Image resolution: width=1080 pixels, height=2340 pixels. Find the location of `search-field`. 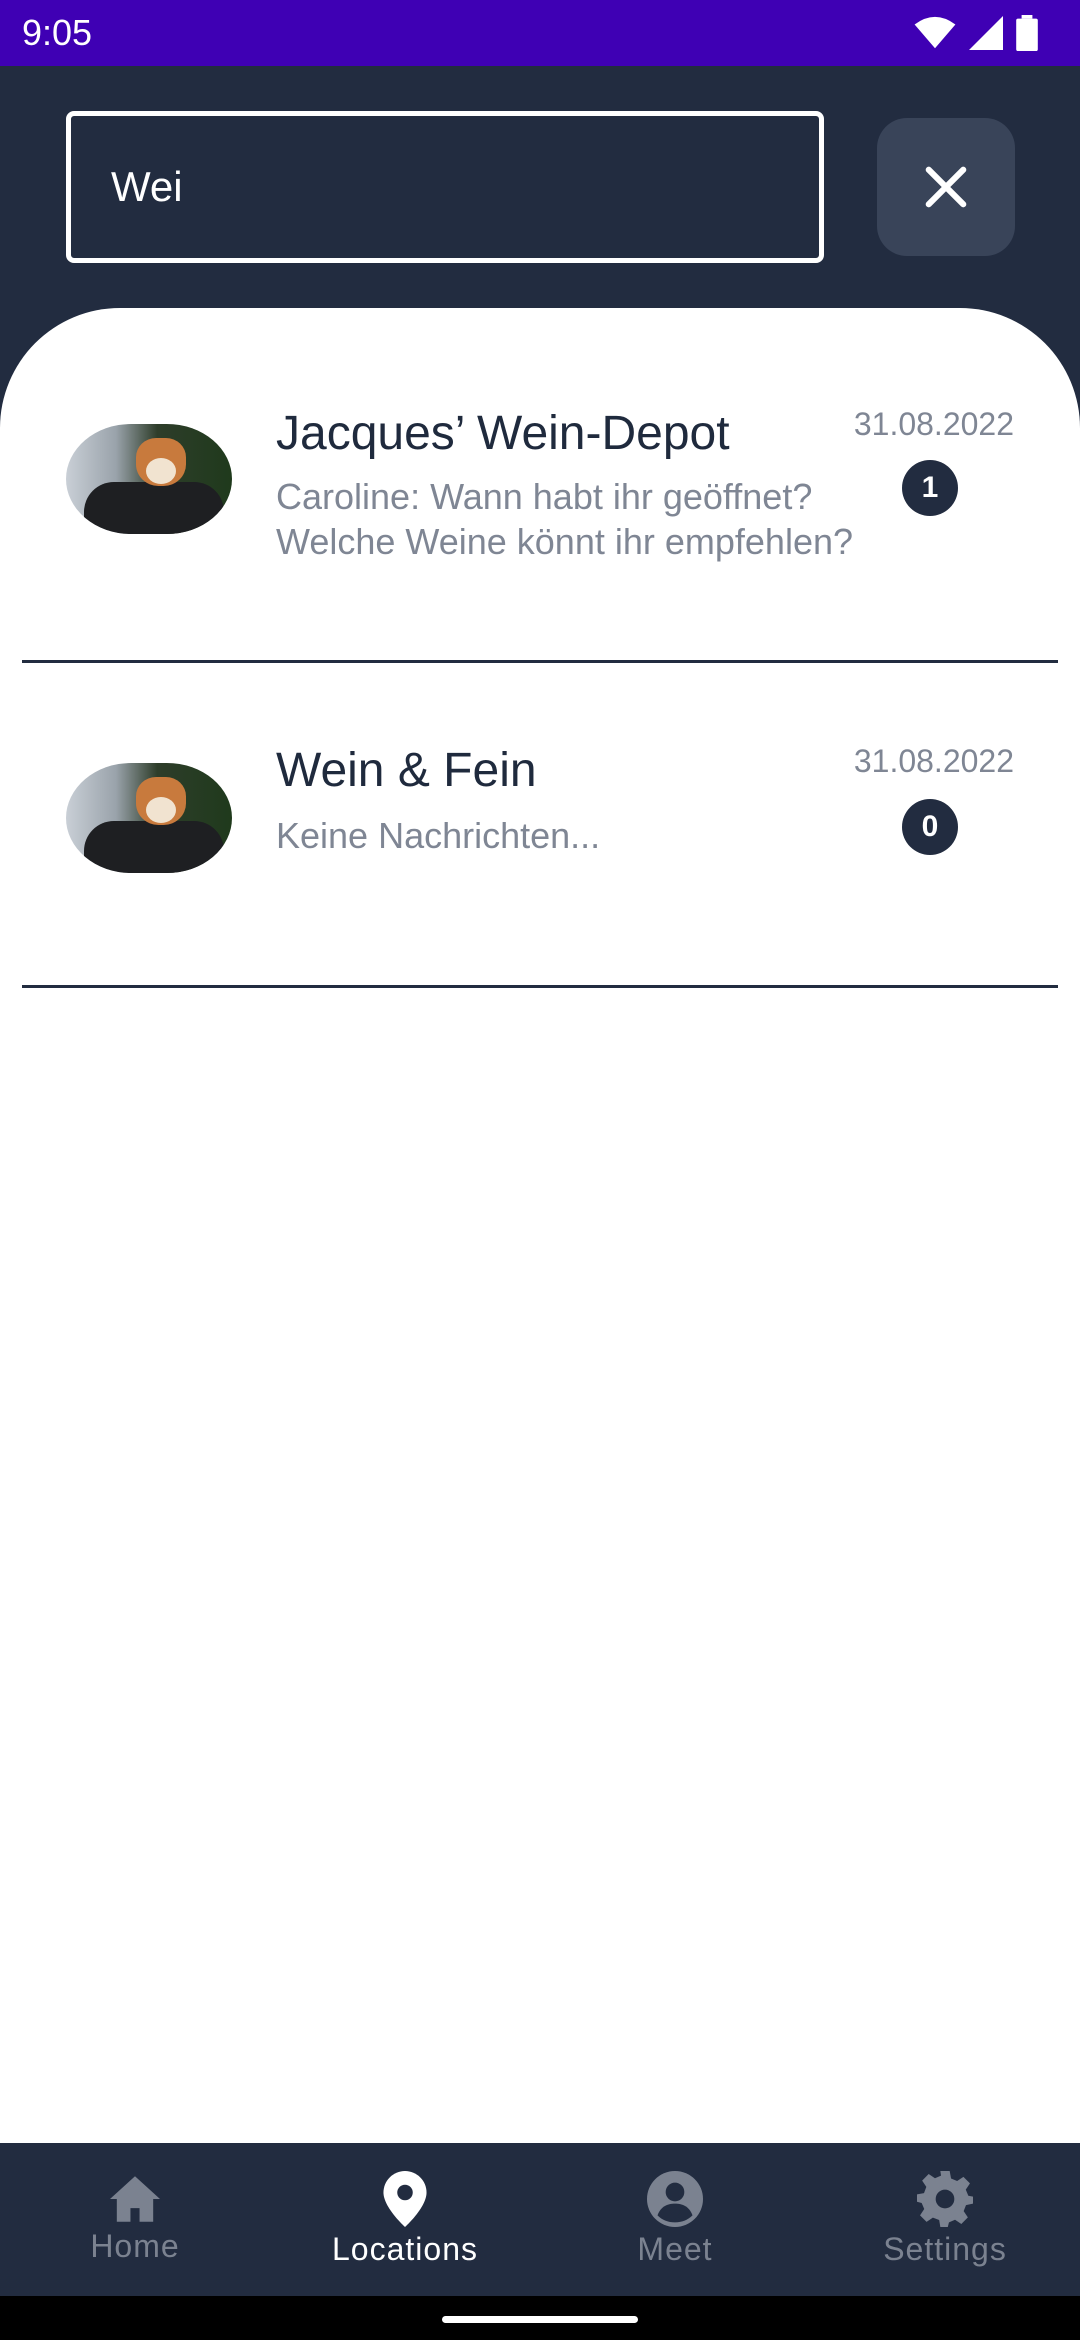

search-field is located at coordinates (445, 187).